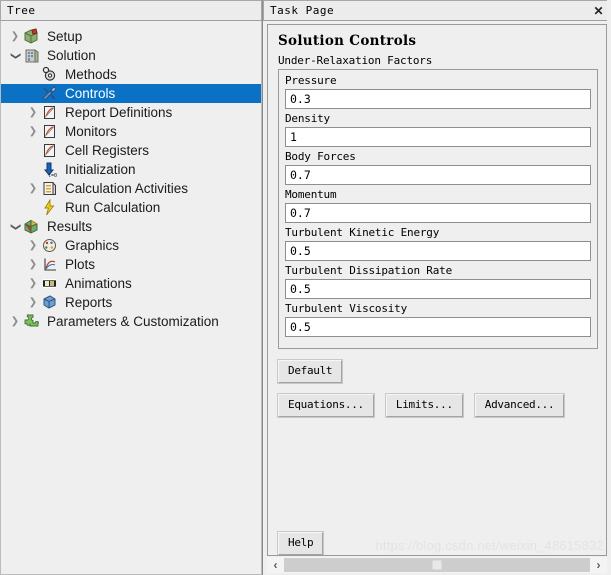 The image size is (611, 575). What do you see at coordinates (52, 175) in the screenshot?
I see `svg-text: t=0` at bounding box center [52, 175].